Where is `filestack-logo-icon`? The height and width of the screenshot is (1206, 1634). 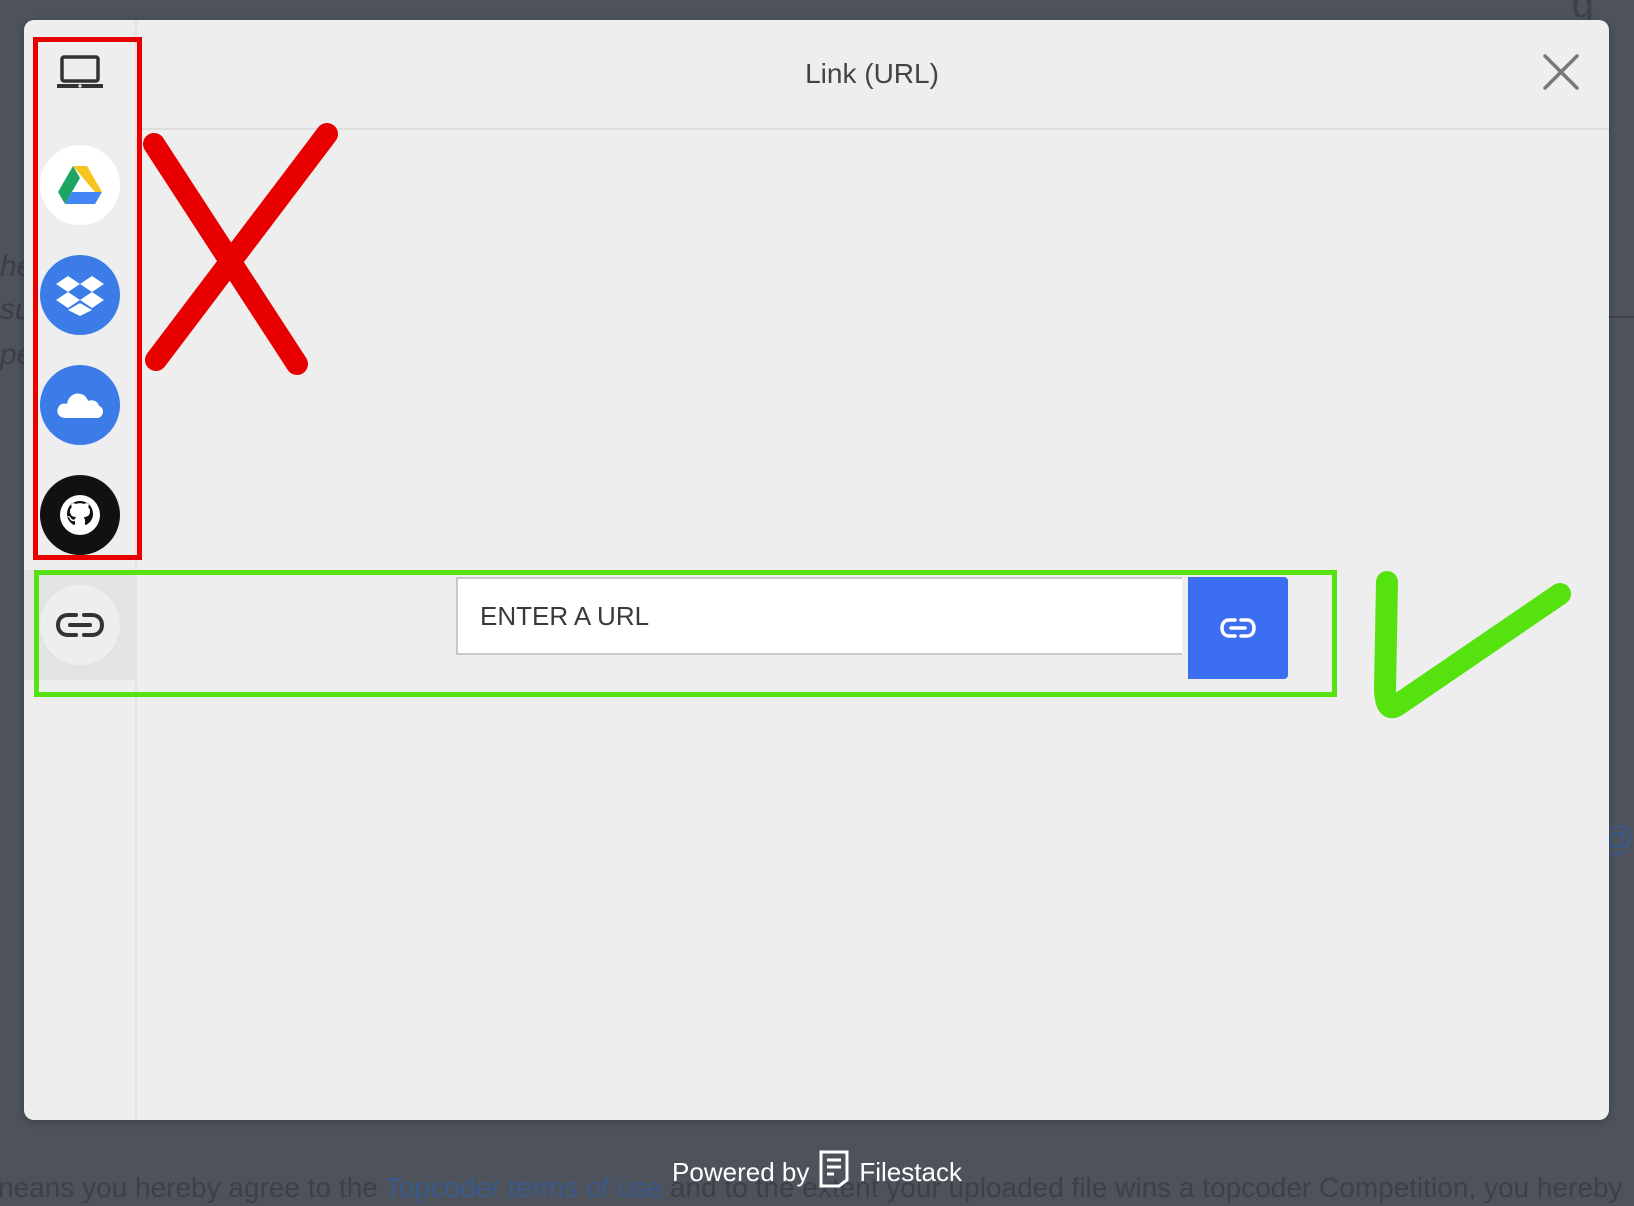
filestack-logo-icon is located at coordinates (834, 1172).